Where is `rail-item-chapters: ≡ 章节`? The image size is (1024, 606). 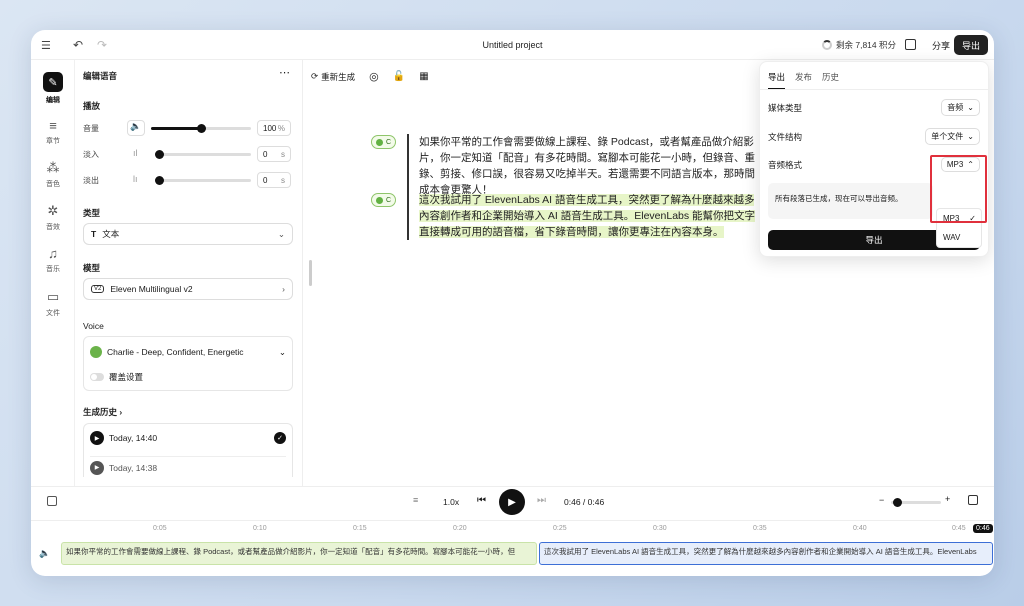
rail-item-chapters: ≡ 章节 is located at coordinates (53, 132).